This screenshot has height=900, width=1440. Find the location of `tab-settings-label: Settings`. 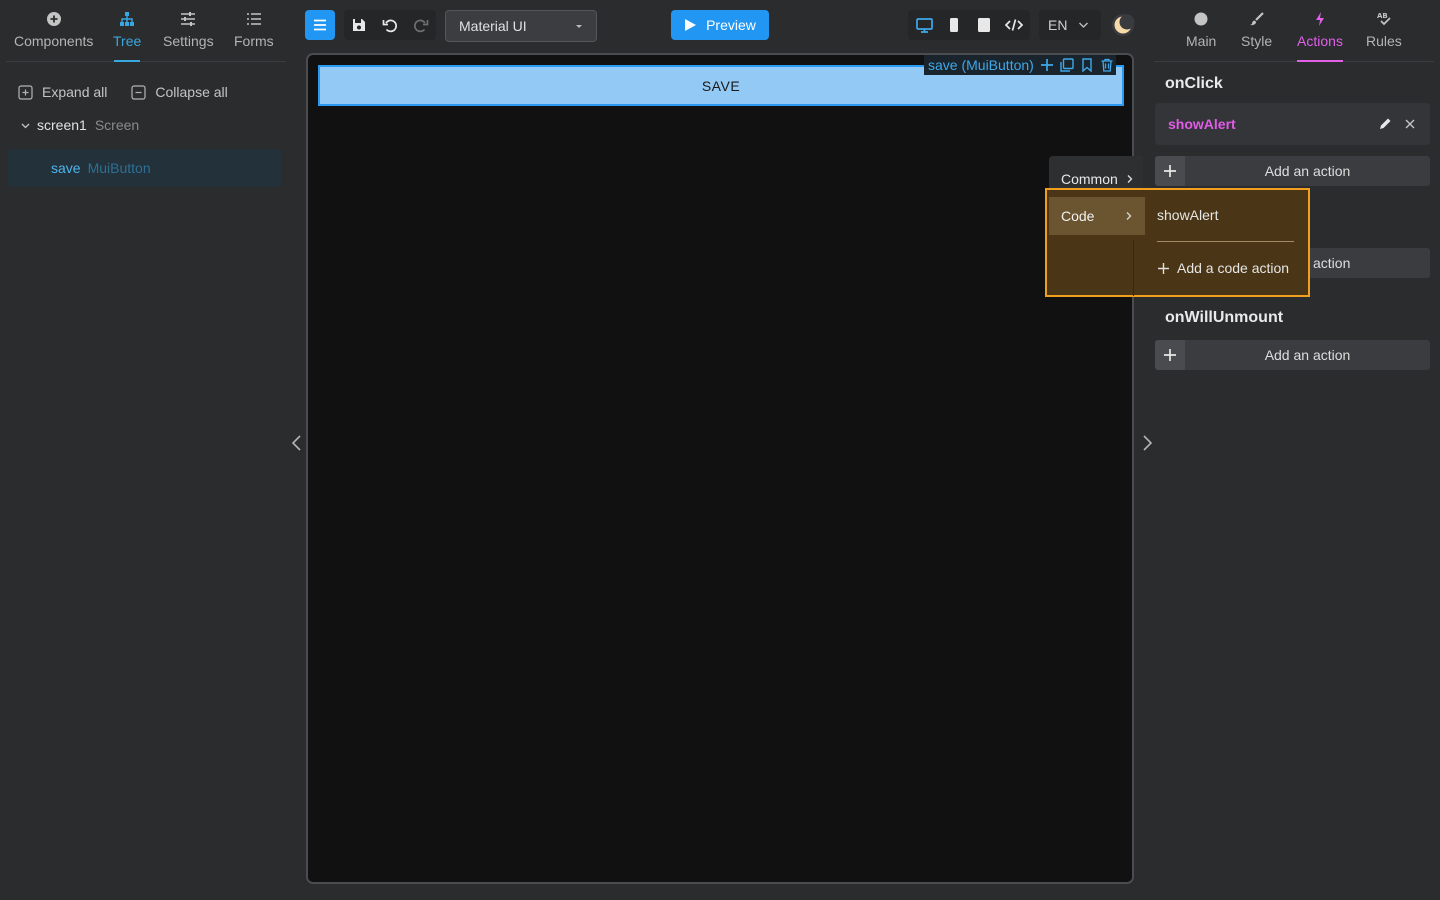

tab-settings-label: Settings is located at coordinates (188, 41).